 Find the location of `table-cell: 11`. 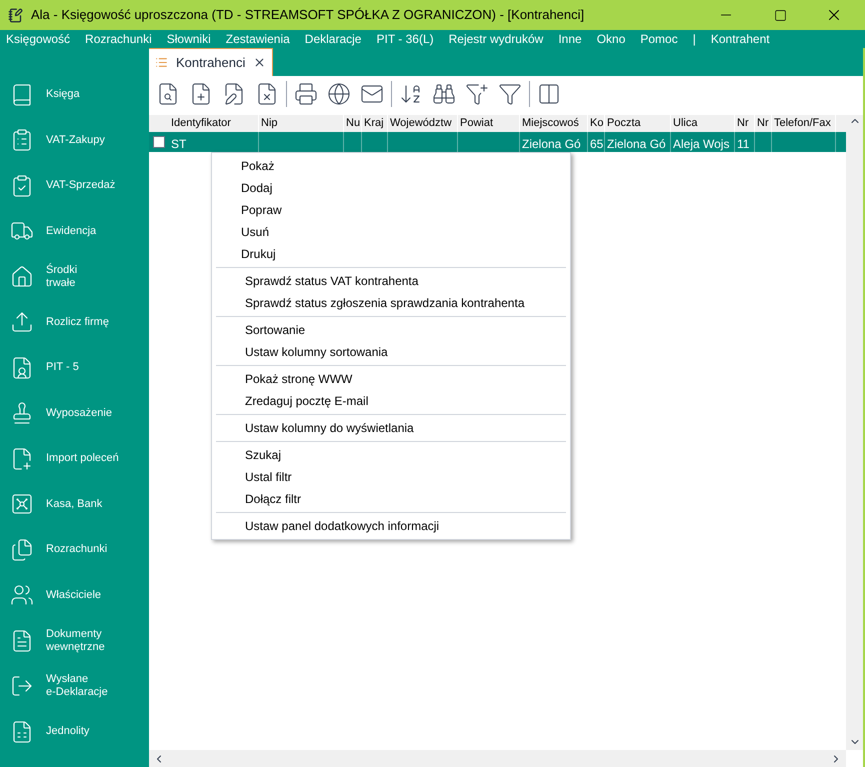

table-cell: 11 is located at coordinates (743, 144).